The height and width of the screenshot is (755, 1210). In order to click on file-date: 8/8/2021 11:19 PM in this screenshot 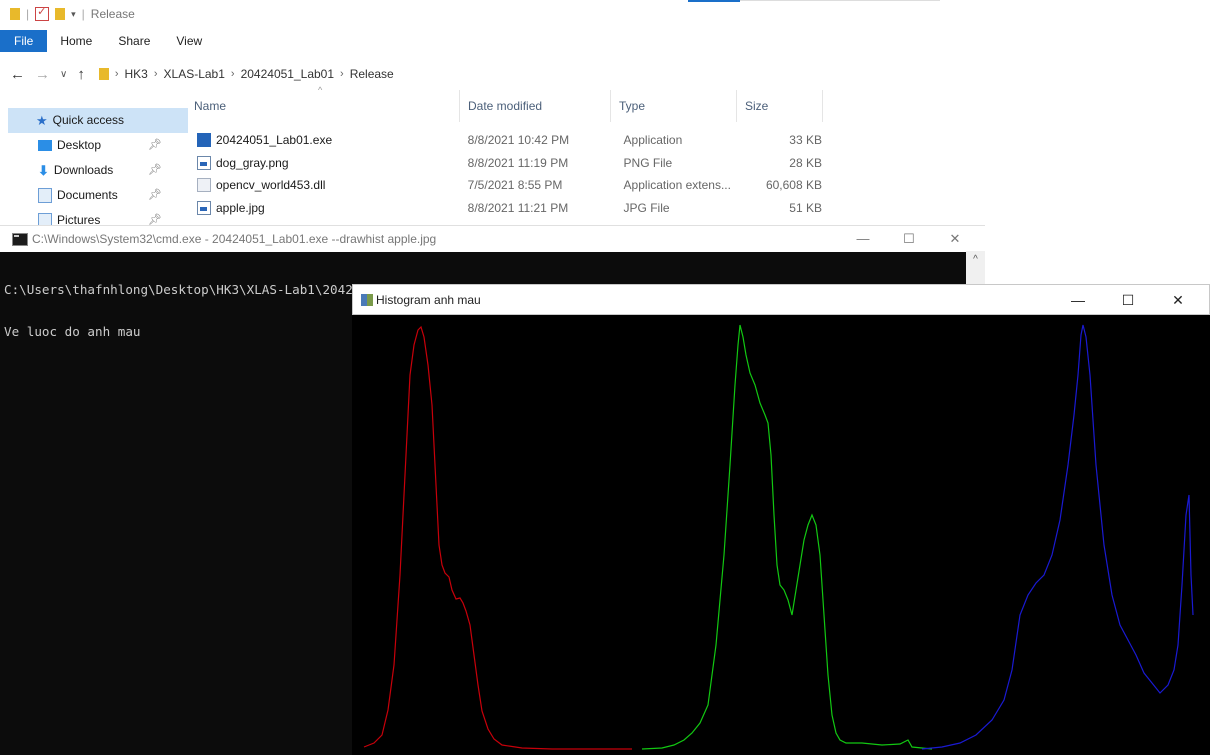, I will do `click(518, 162)`.